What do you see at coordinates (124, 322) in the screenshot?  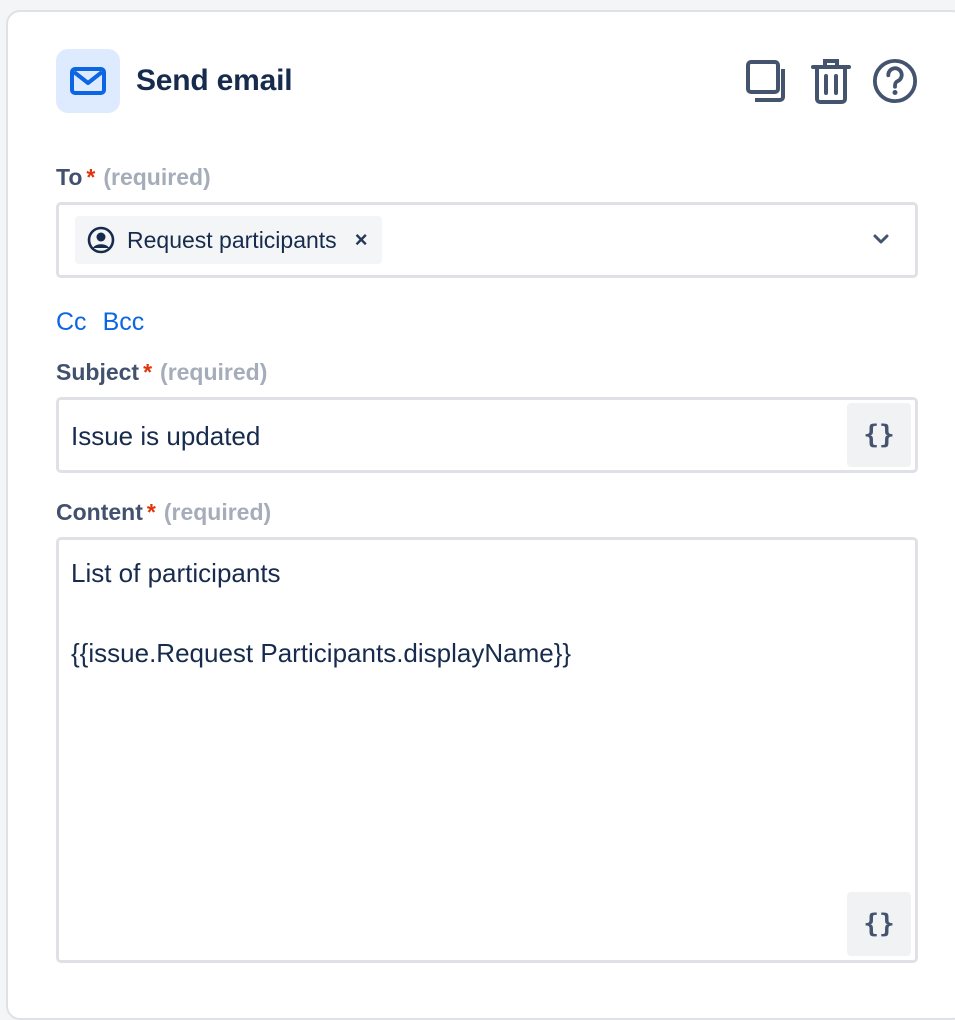 I see `bcc-link: Bcc` at bounding box center [124, 322].